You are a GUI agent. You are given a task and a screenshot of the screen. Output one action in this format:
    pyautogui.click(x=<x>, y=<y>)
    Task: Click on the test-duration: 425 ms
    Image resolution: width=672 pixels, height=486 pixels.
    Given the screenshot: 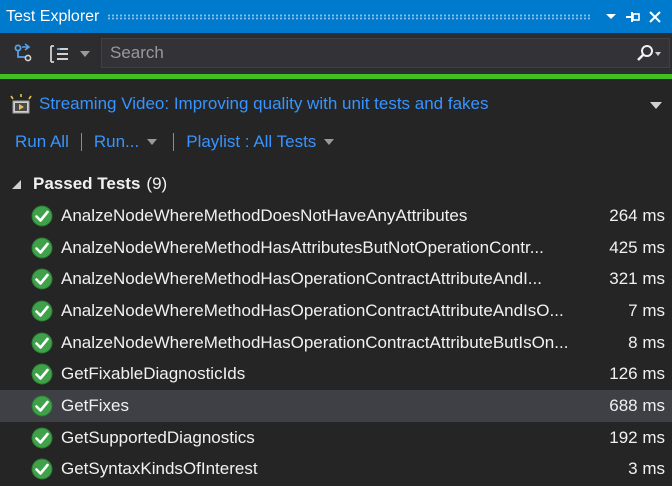 What is the action you would take?
    pyautogui.click(x=637, y=247)
    